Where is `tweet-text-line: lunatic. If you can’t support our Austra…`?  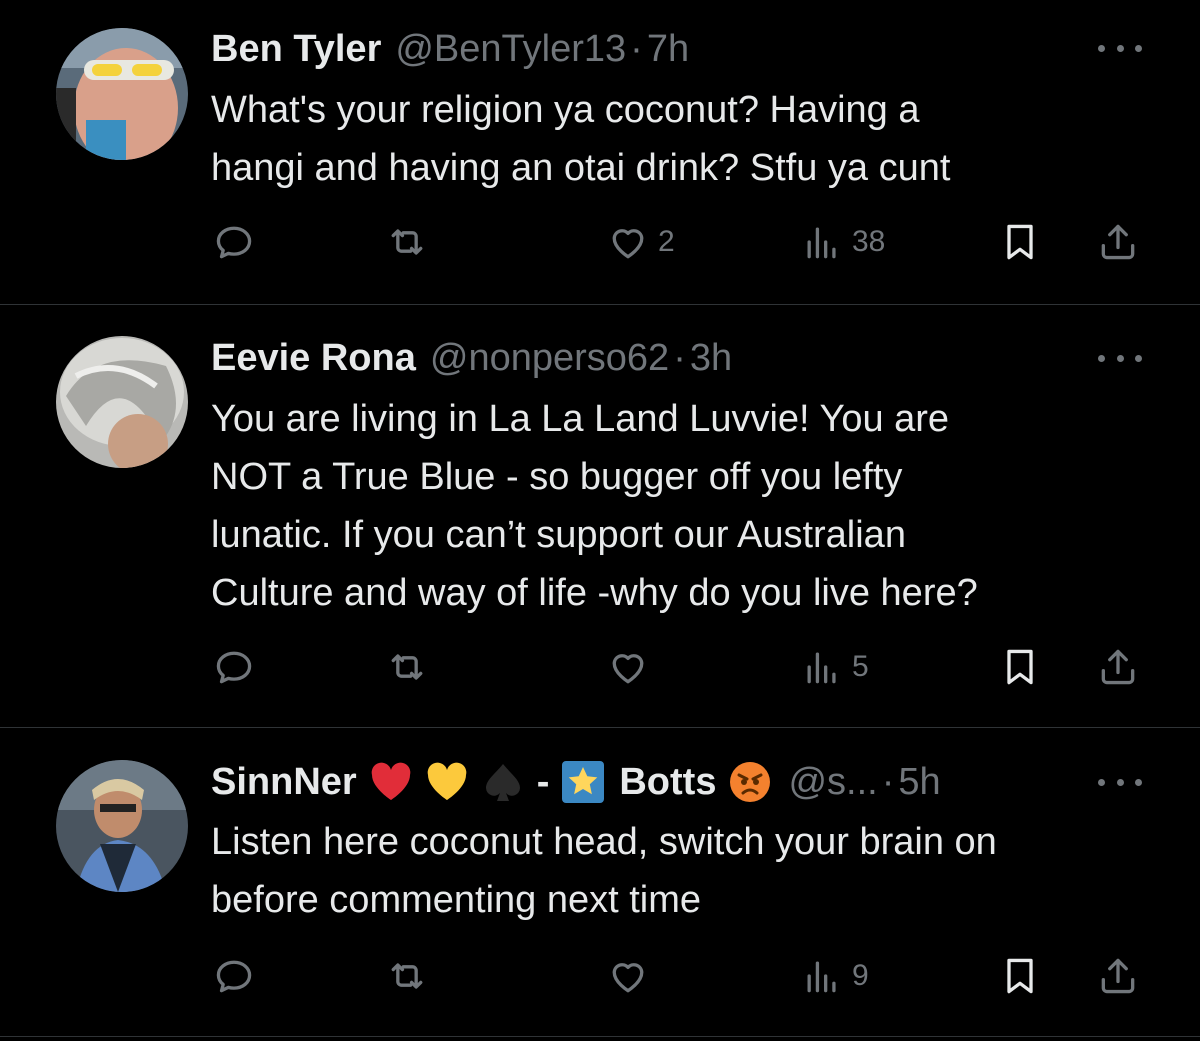 tweet-text-line: lunatic. If you can’t support our Austra… is located at coordinates (558, 535).